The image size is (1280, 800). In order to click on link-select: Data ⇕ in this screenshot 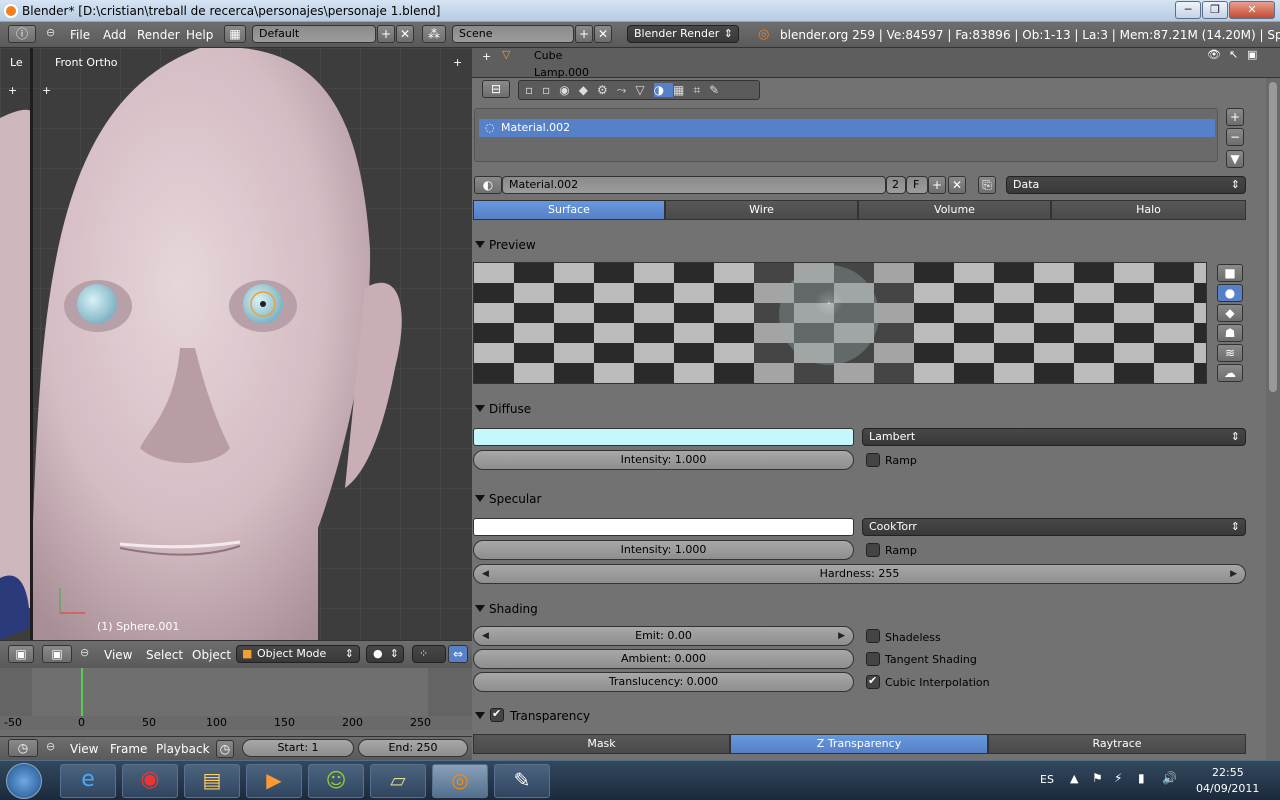, I will do `click(1126, 185)`.